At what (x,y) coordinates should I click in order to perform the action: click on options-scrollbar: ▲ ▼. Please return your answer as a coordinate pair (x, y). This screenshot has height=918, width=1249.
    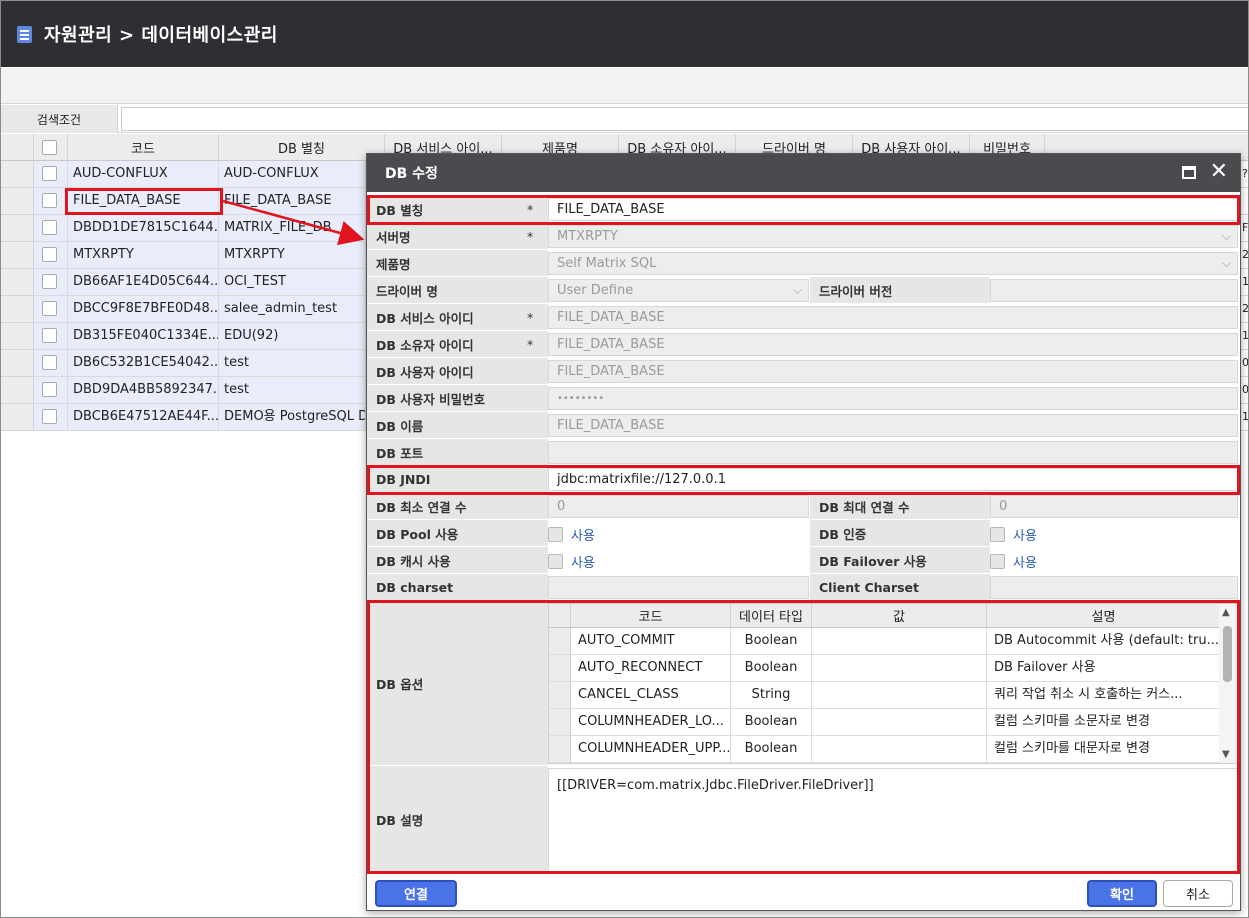
    Looking at the image, I should click on (1228, 683).